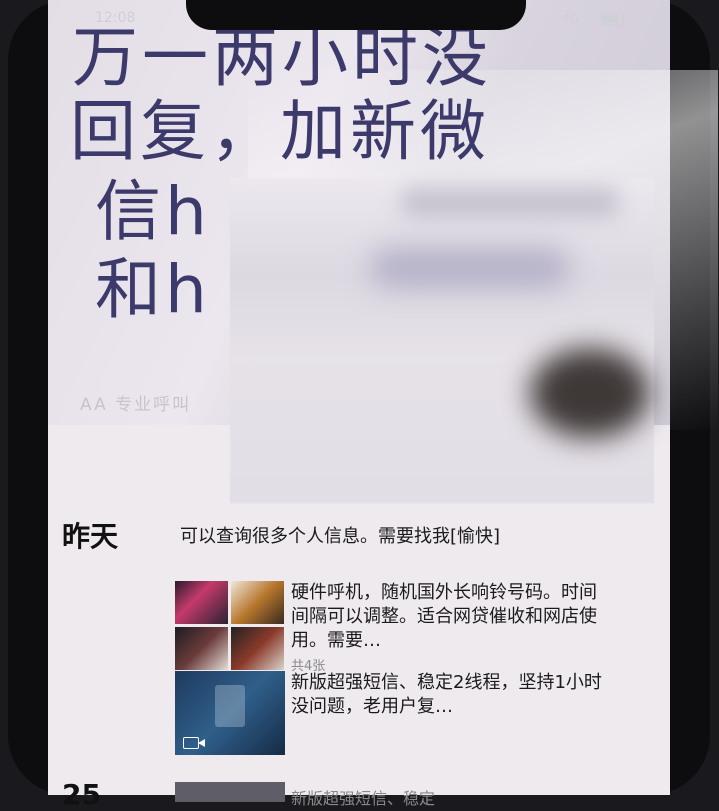 The image size is (719, 811). Describe the element at coordinates (282, 57) in the screenshot. I see `cover-headline-line-1: 万一两小时没` at that location.